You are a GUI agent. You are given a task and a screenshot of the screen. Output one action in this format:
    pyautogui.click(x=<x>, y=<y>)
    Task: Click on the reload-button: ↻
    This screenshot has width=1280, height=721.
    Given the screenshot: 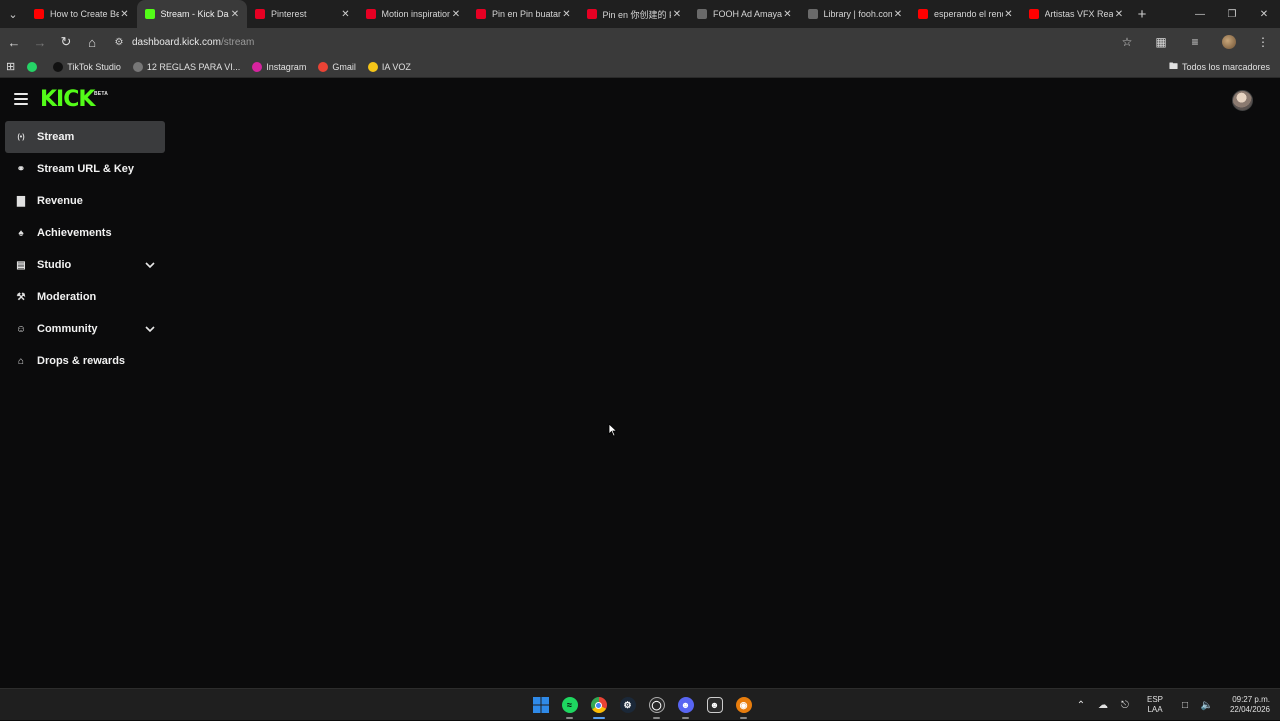 What is the action you would take?
    pyautogui.click(x=66, y=42)
    